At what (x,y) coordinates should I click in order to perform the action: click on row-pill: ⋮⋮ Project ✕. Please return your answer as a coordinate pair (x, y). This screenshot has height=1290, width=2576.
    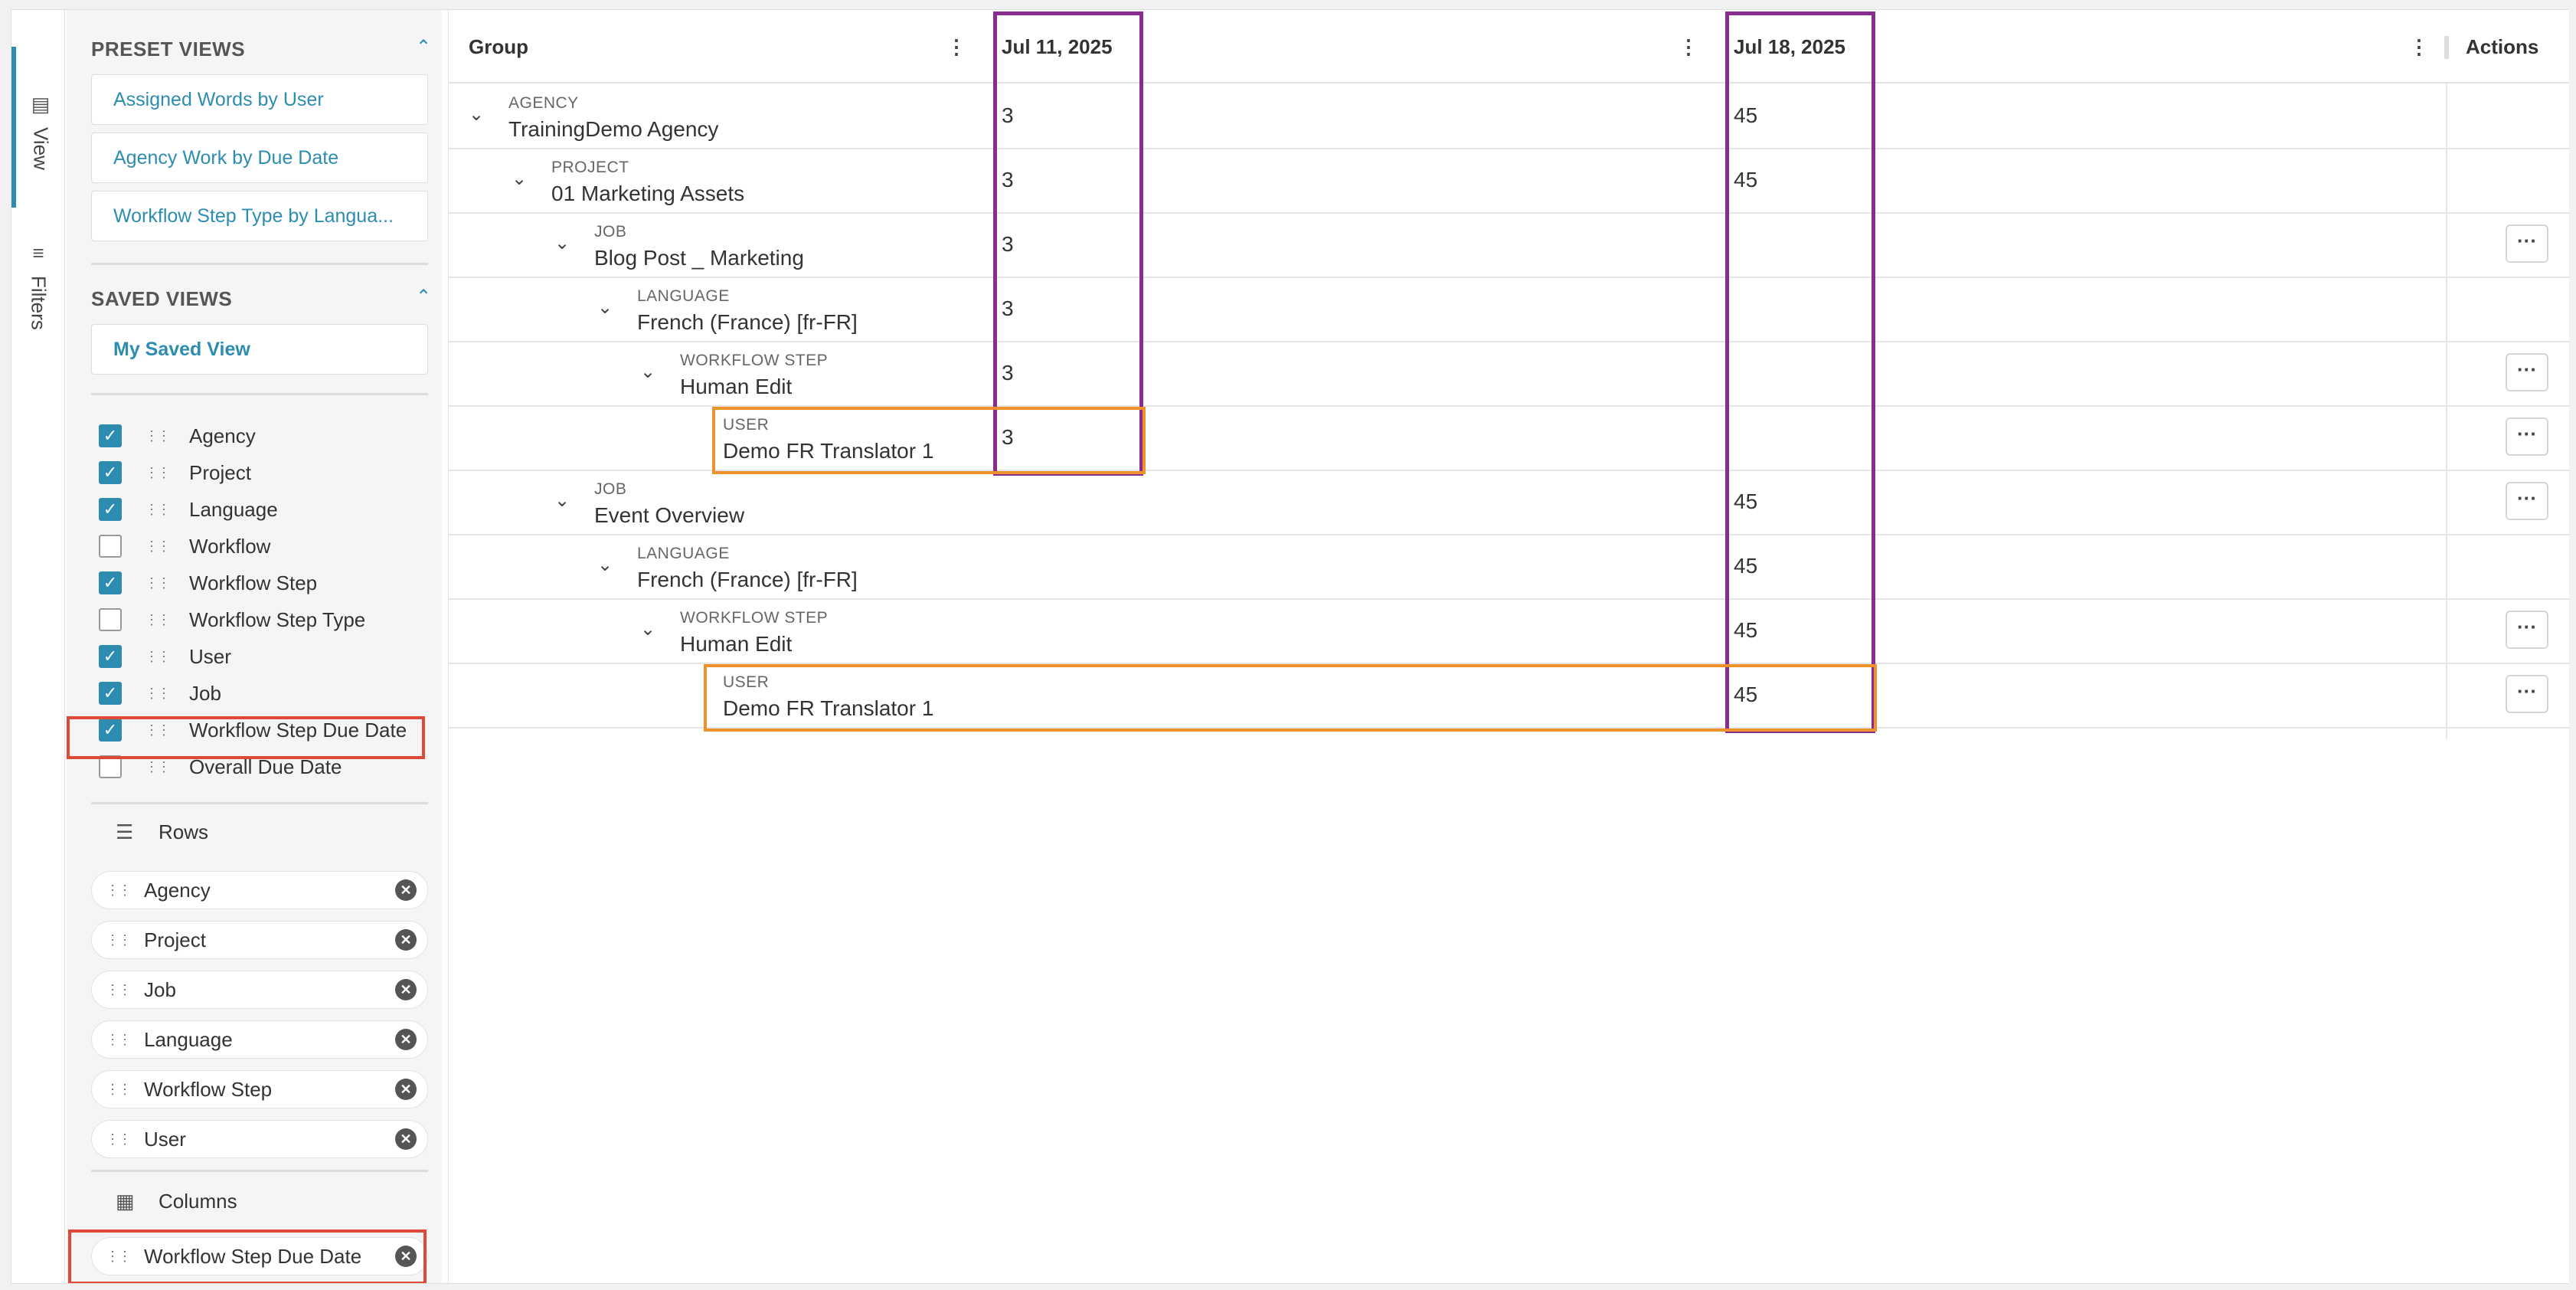
    Looking at the image, I should click on (259, 940).